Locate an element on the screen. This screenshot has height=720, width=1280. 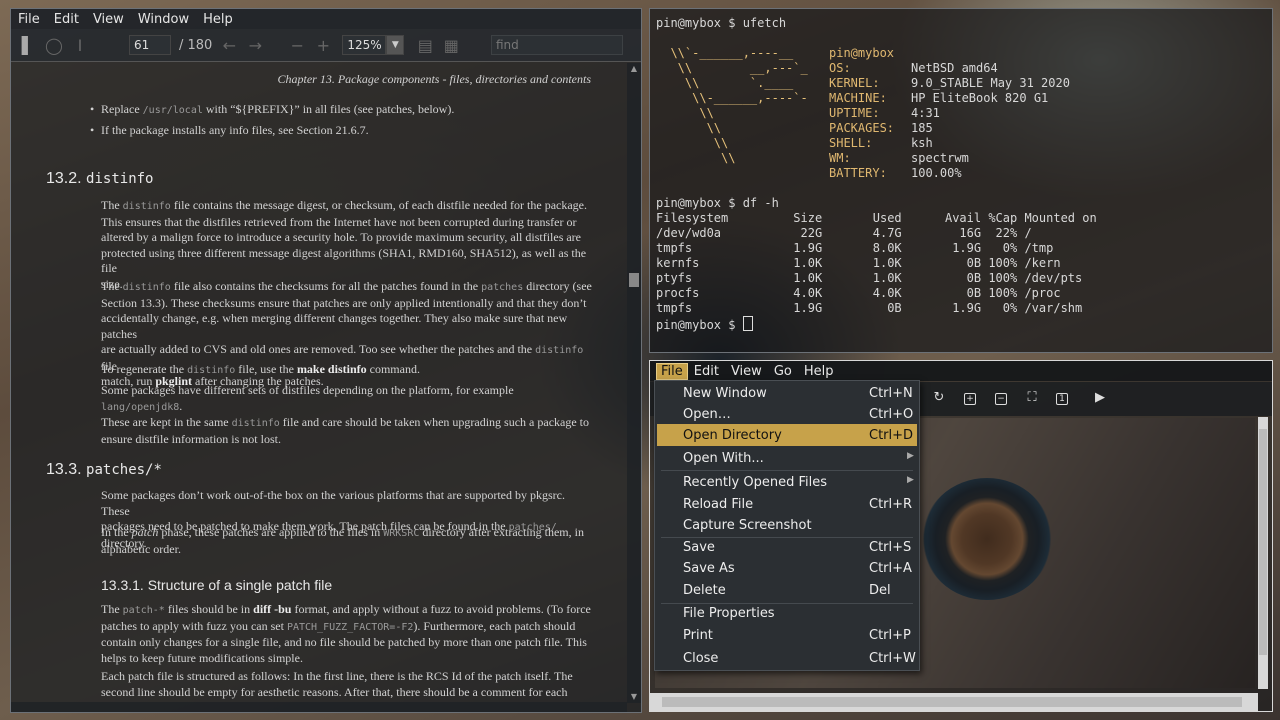
slideshow-play-icon: ▶ is located at coordinates (1100, 398).